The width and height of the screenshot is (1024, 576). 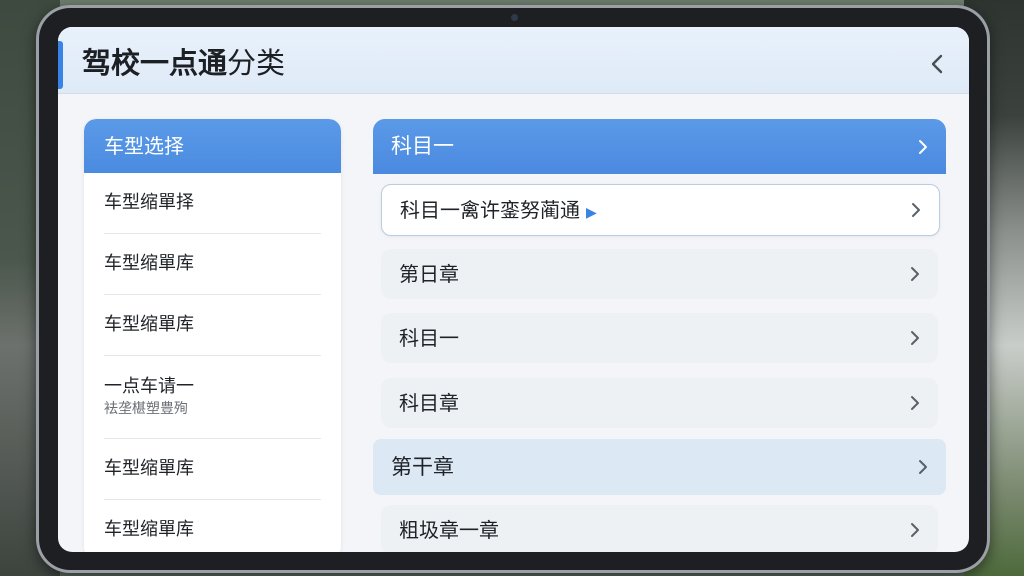 I want to click on chapter-row-label: 科目一, so click(x=429, y=338).